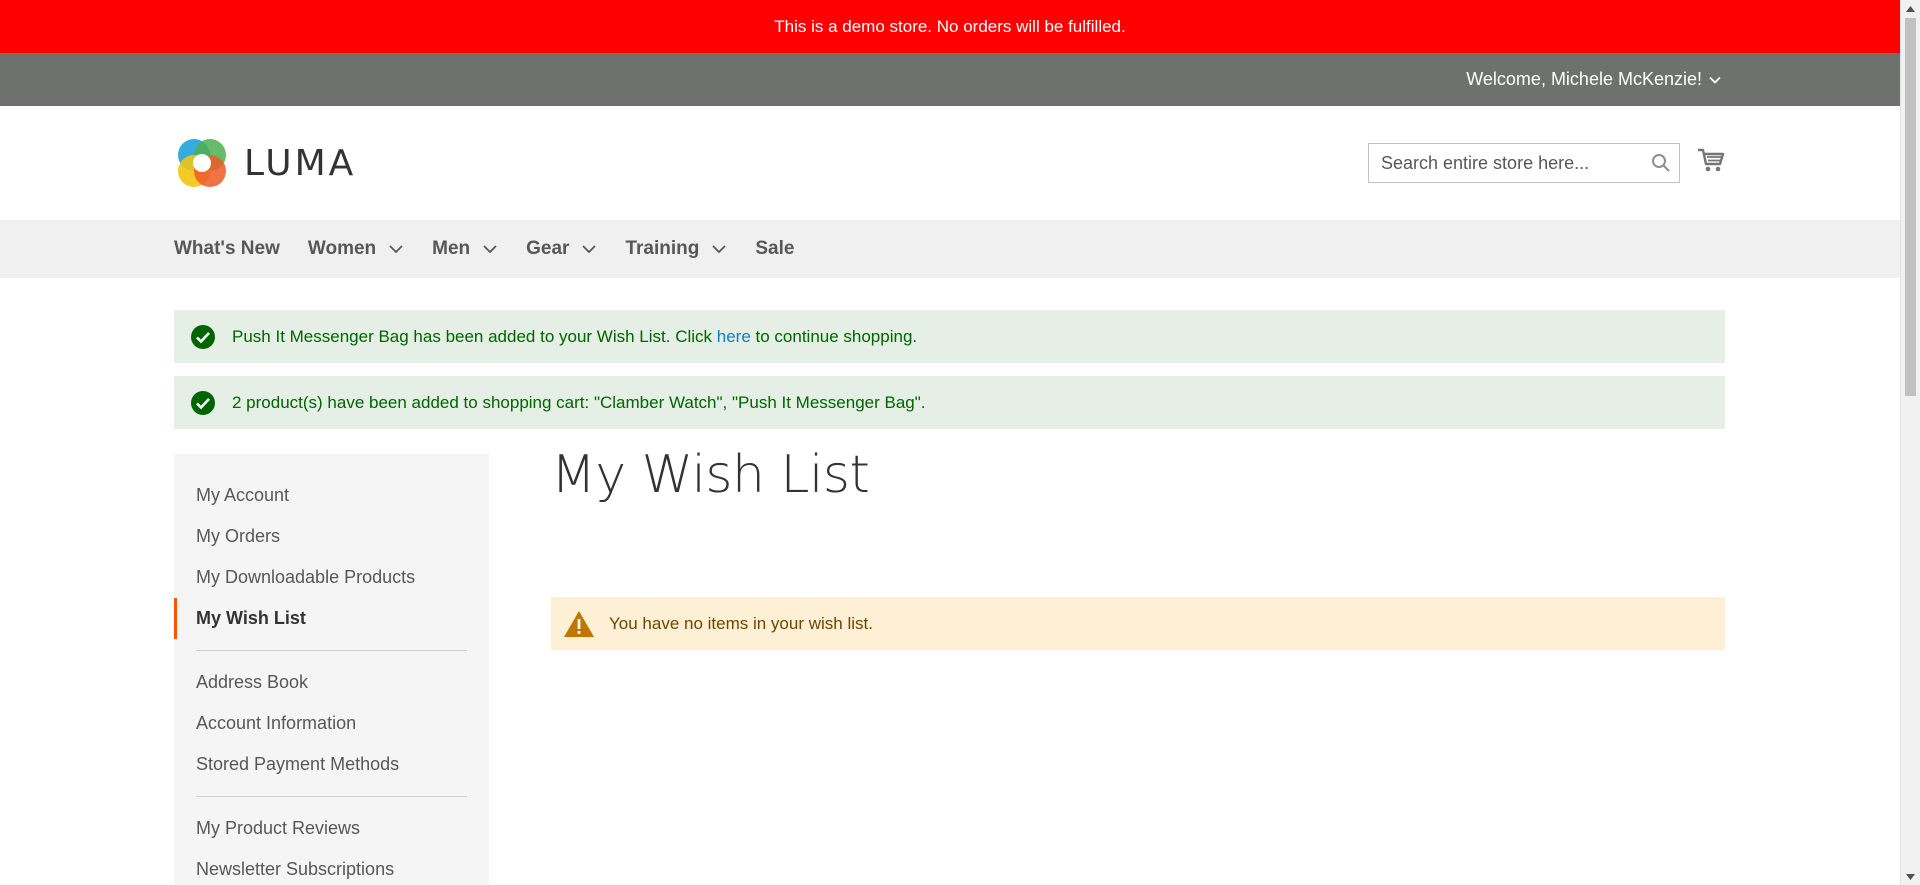 This screenshot has height=885, width=1920. I want to click on cart-icon, so click(1711, 160).